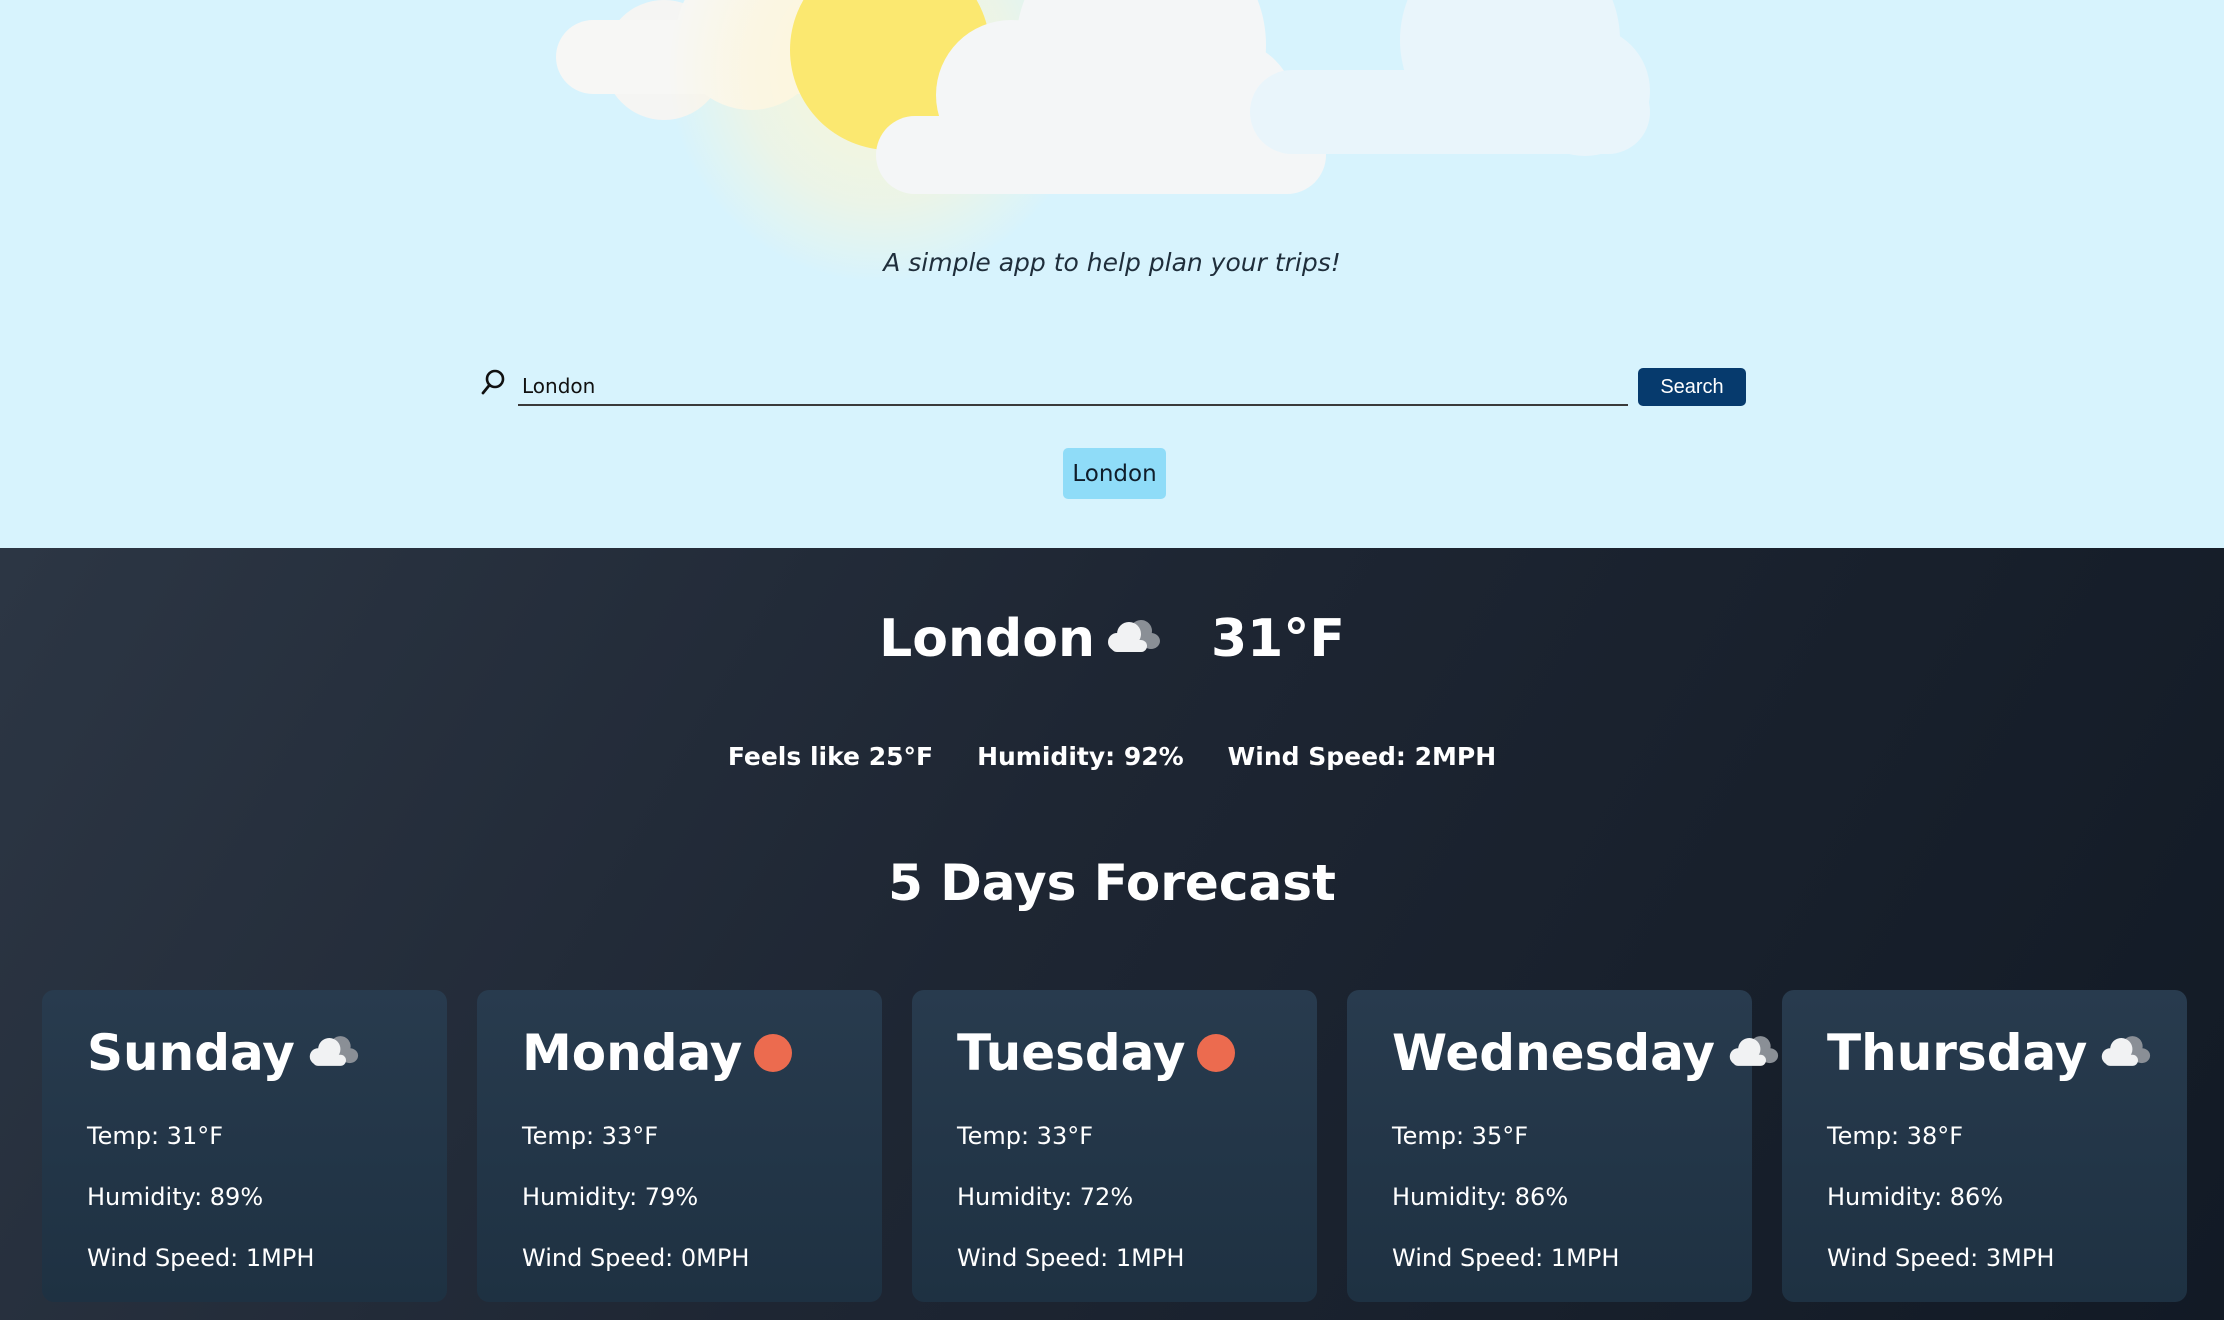 The height and width of the screenshot is (1320, 2224). What do you see at coordinates (1112, 883) in the screenshot?
I see `forecast-heading: 5 Days Forecast` at bounding box center [1112, 883].